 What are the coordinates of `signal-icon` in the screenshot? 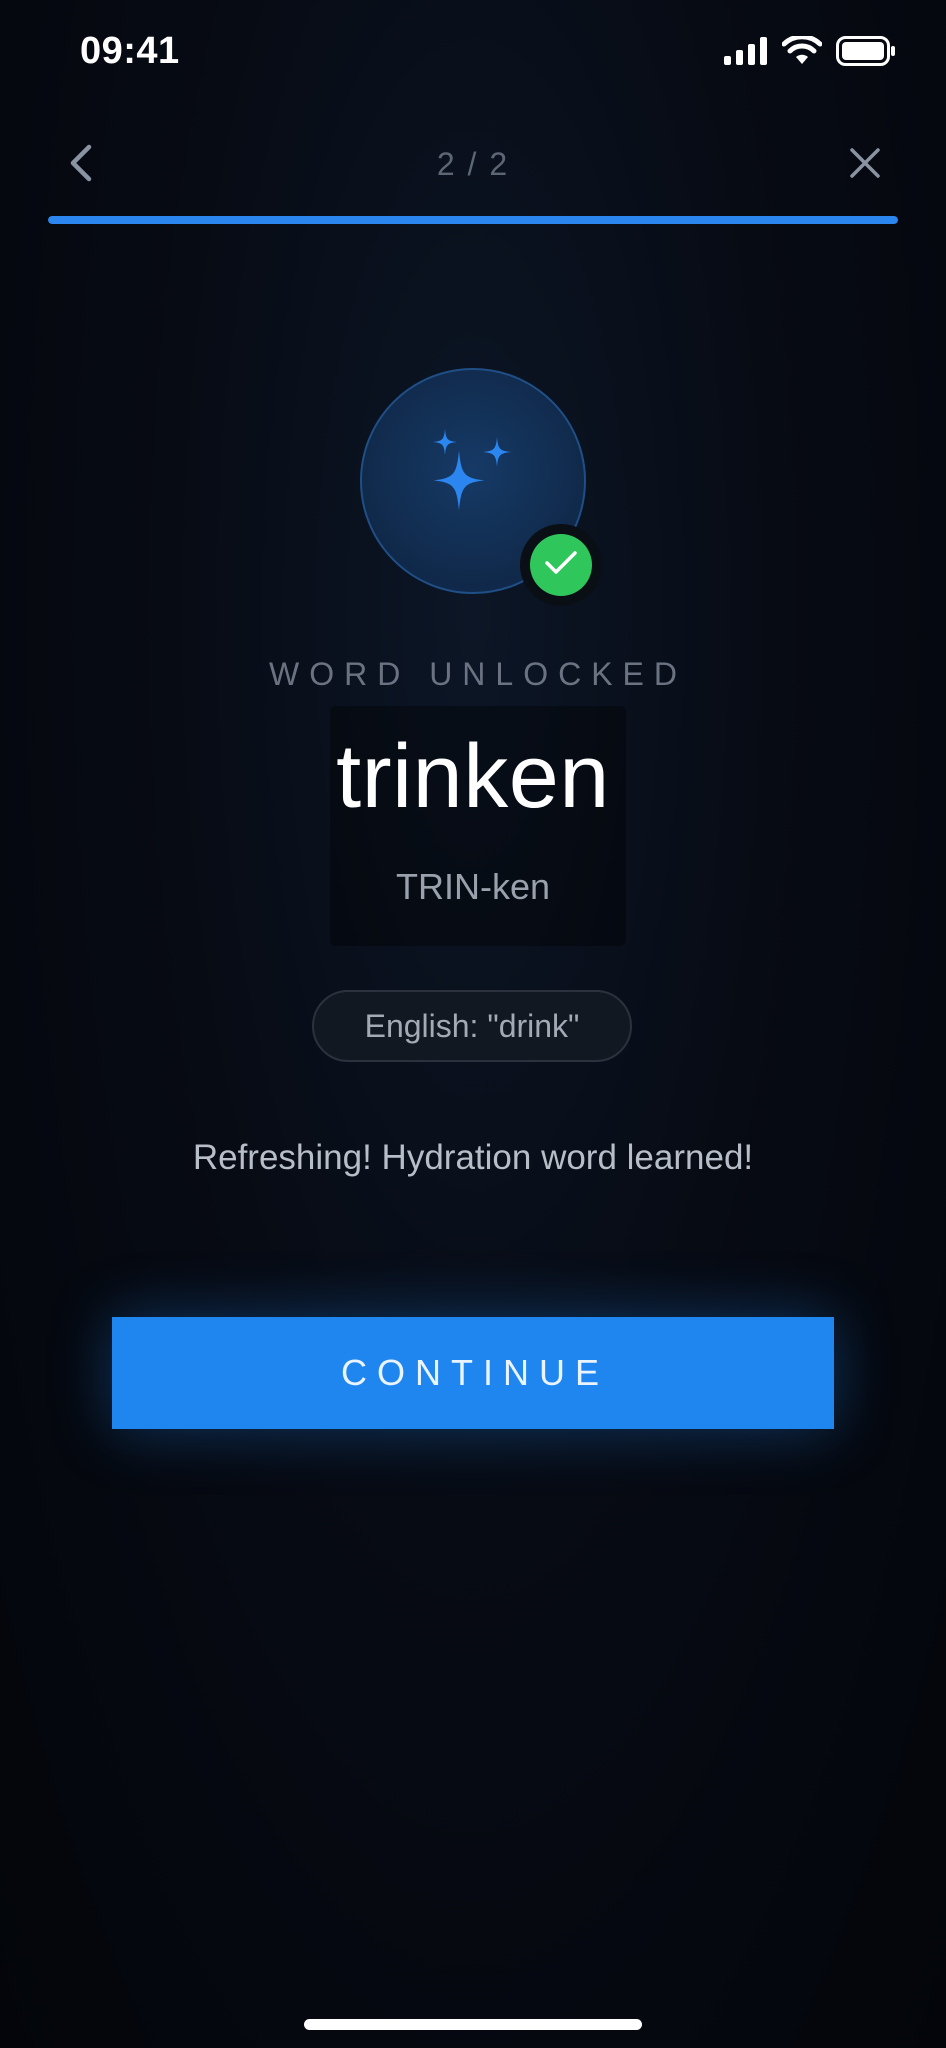 It's located at (746, 53).